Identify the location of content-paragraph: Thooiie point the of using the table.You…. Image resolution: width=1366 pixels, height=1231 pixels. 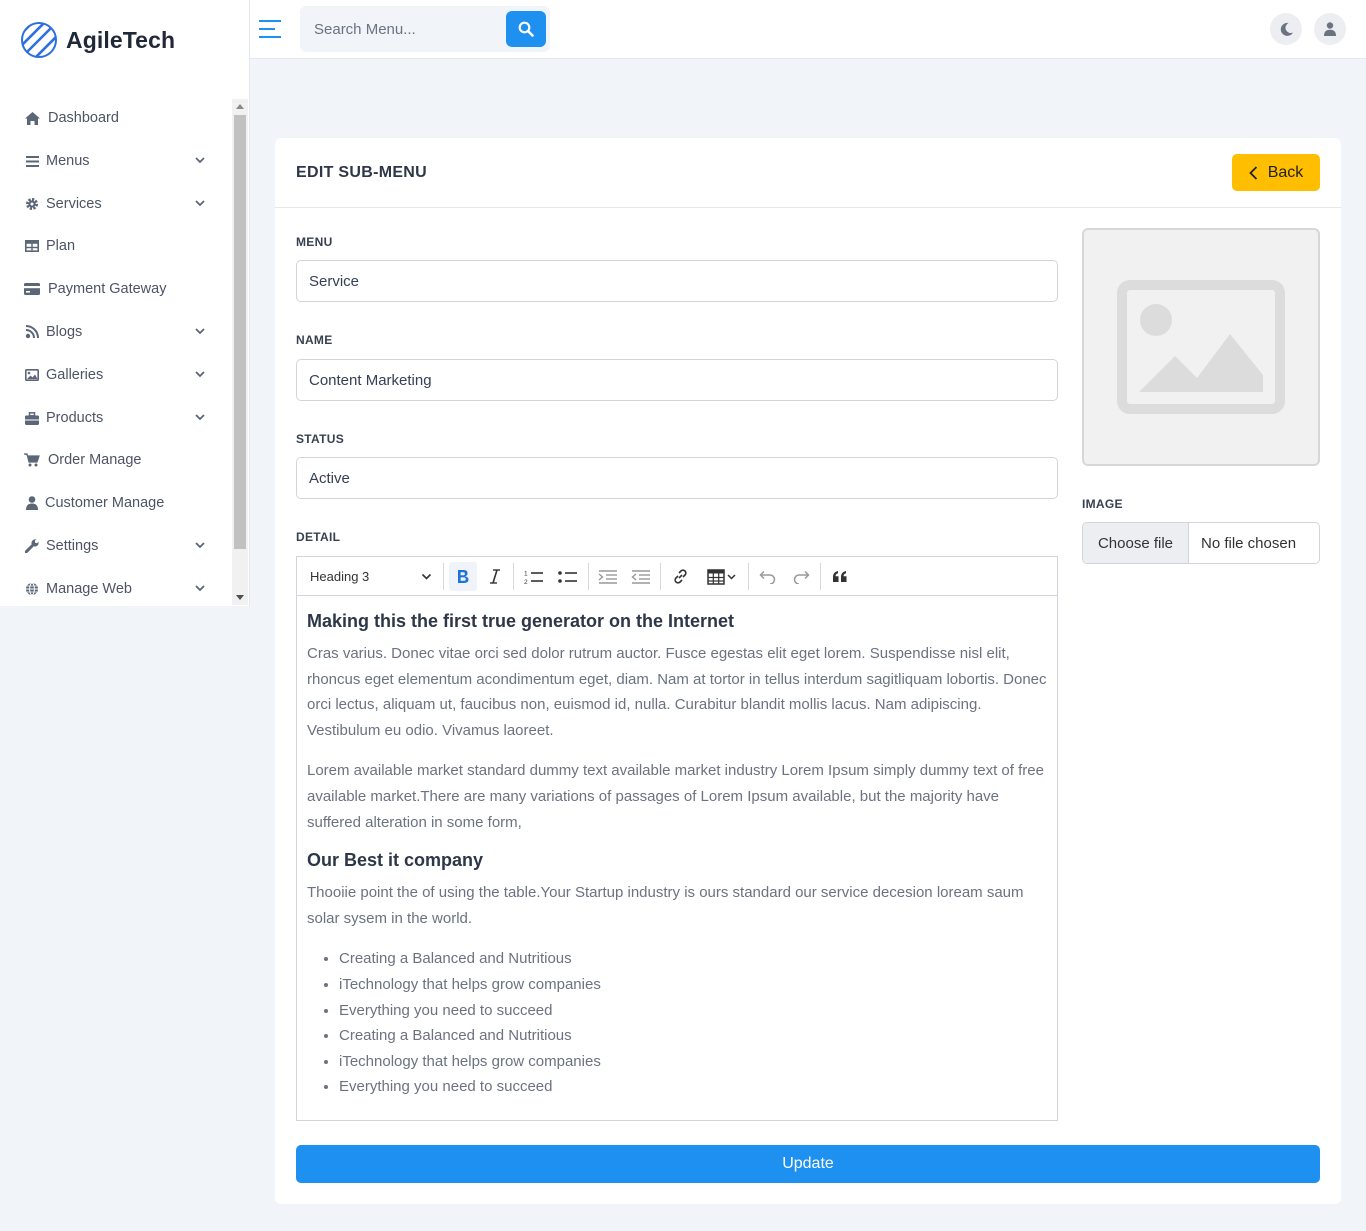
(665, 905).